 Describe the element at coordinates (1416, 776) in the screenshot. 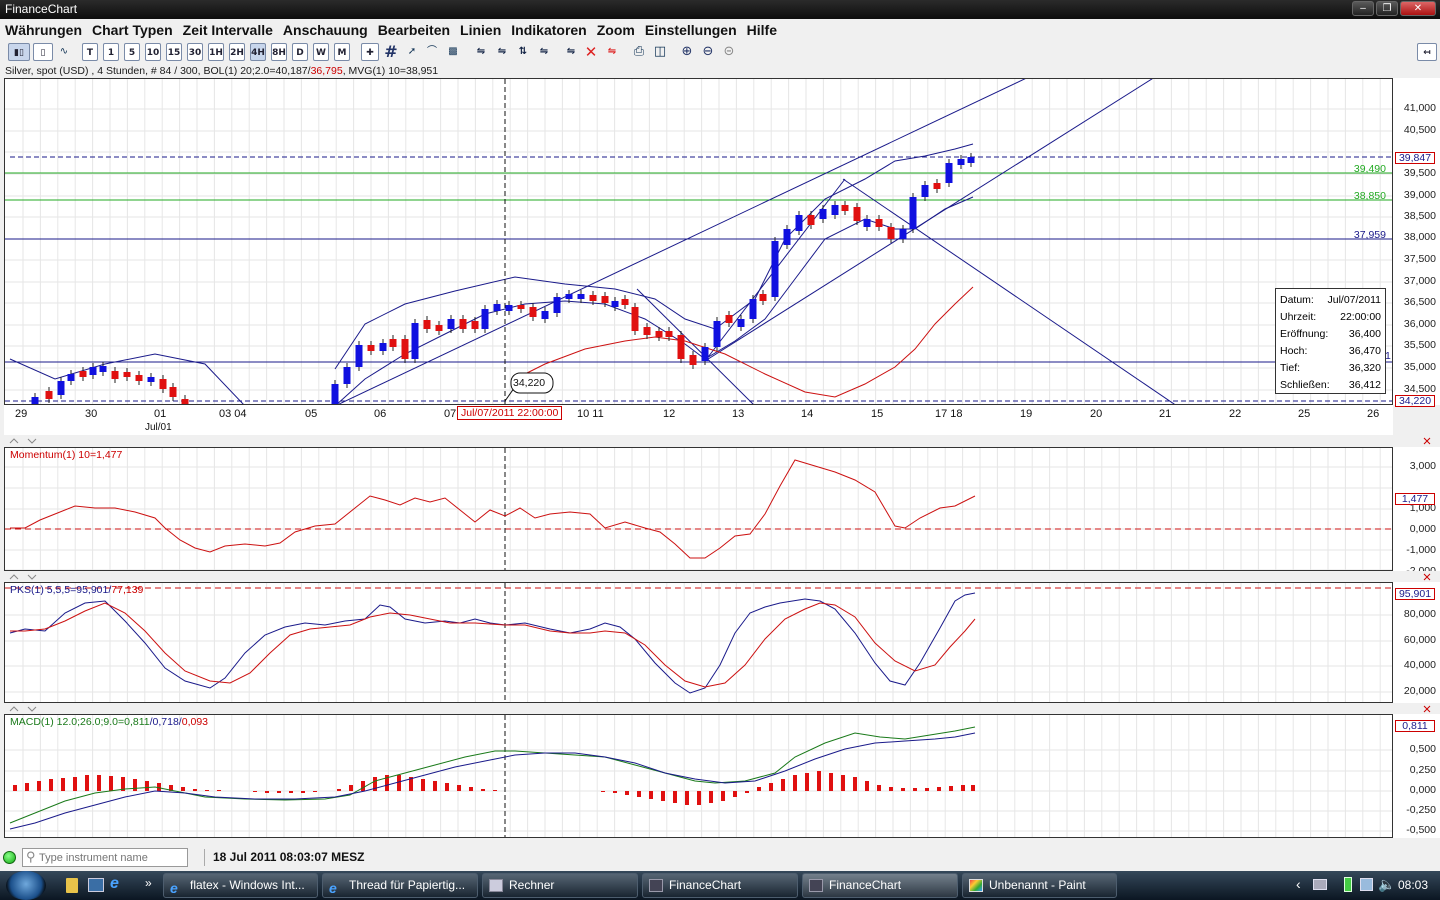

I see `macd-axis: 0,500 0,250 0,000 -0,250 -0,500` at that location.